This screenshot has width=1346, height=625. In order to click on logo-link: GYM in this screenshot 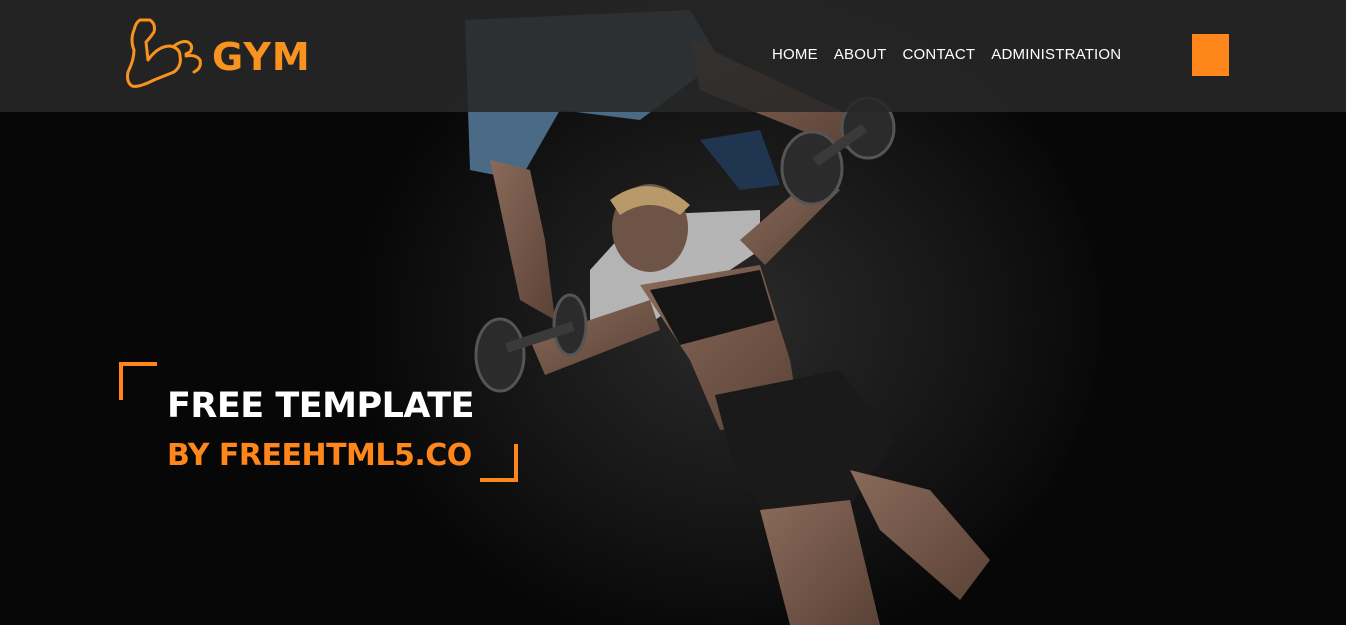, I will do `click(217, 54)`.